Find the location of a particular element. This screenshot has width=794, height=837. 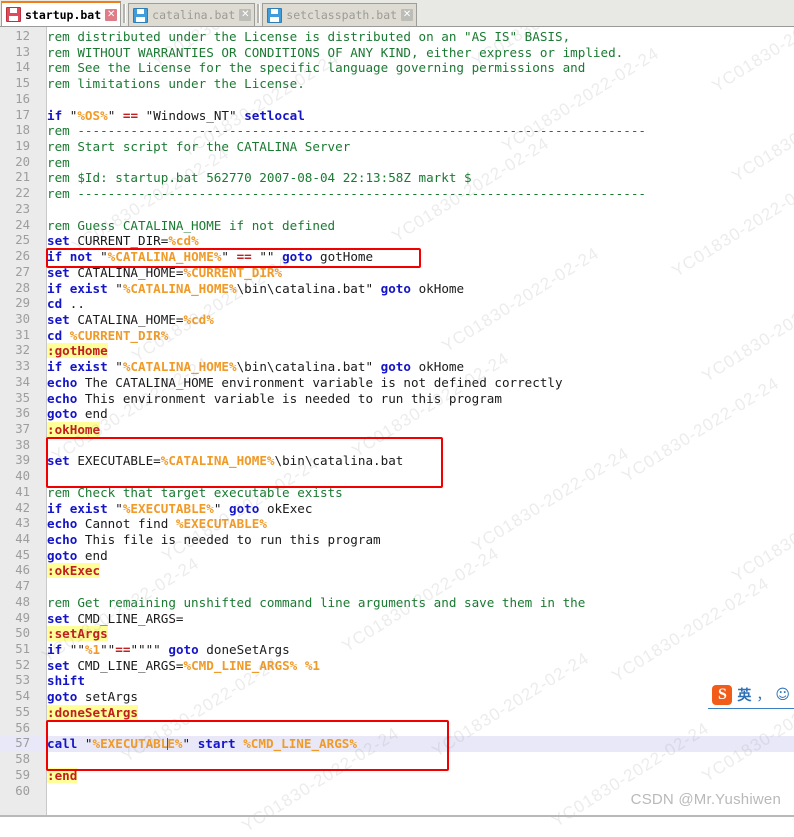

code-line: 17 if "%OS%" == "Windows_NT" setlocal is located at coordinates (397, 116).